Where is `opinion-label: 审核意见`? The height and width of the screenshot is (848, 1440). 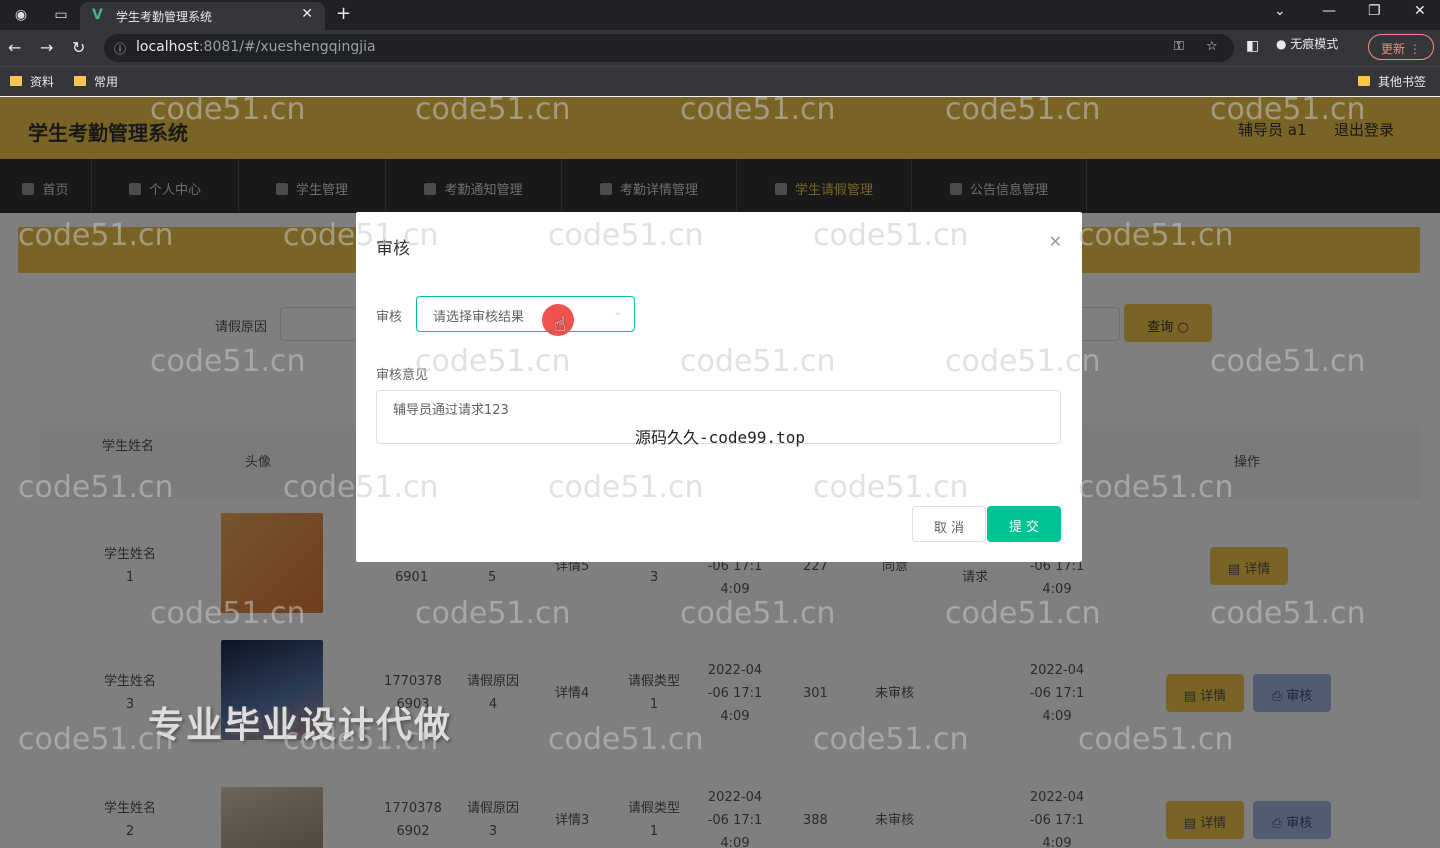 opinion-label: 审核意见 is located at coordinates (402, 375).